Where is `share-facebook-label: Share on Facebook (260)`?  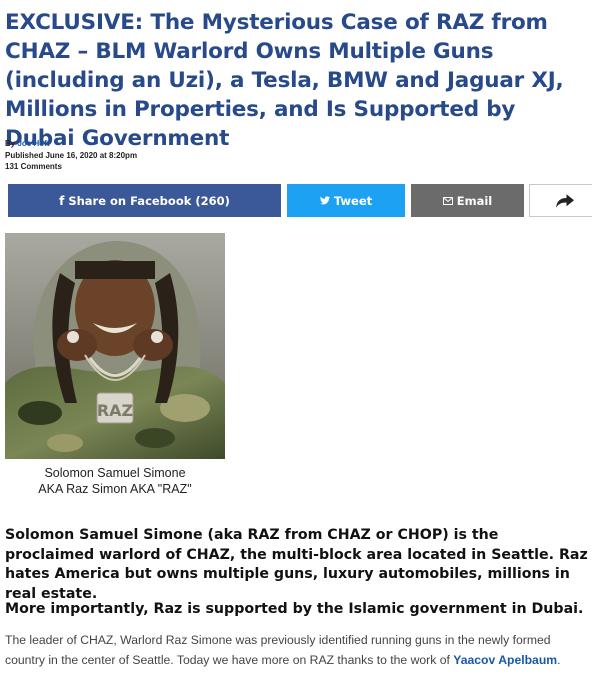
share-facebook-label: Share on Facebook (260) is located at coordinates (149, 200).